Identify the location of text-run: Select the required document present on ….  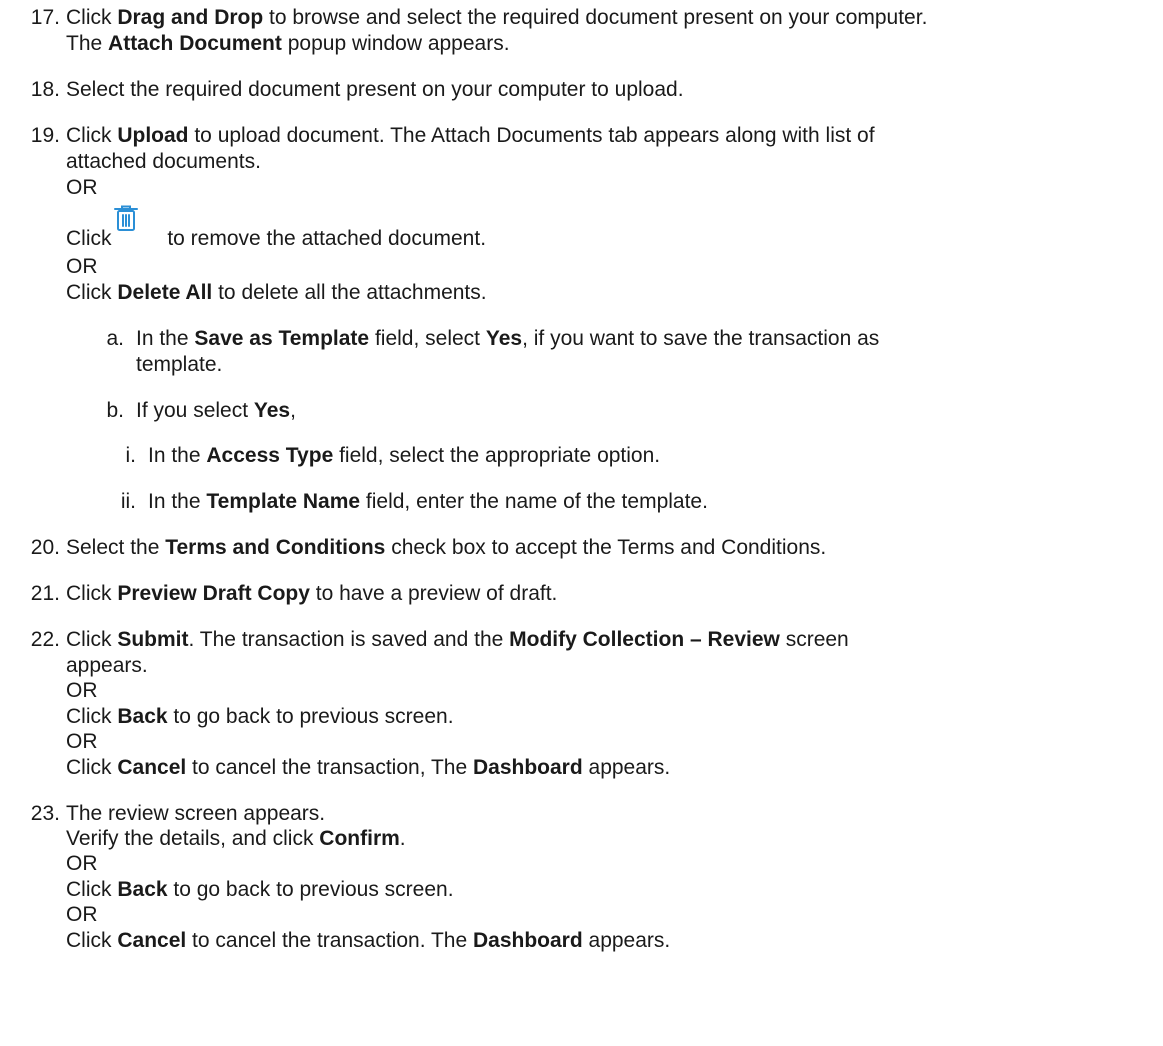
(375, 89).